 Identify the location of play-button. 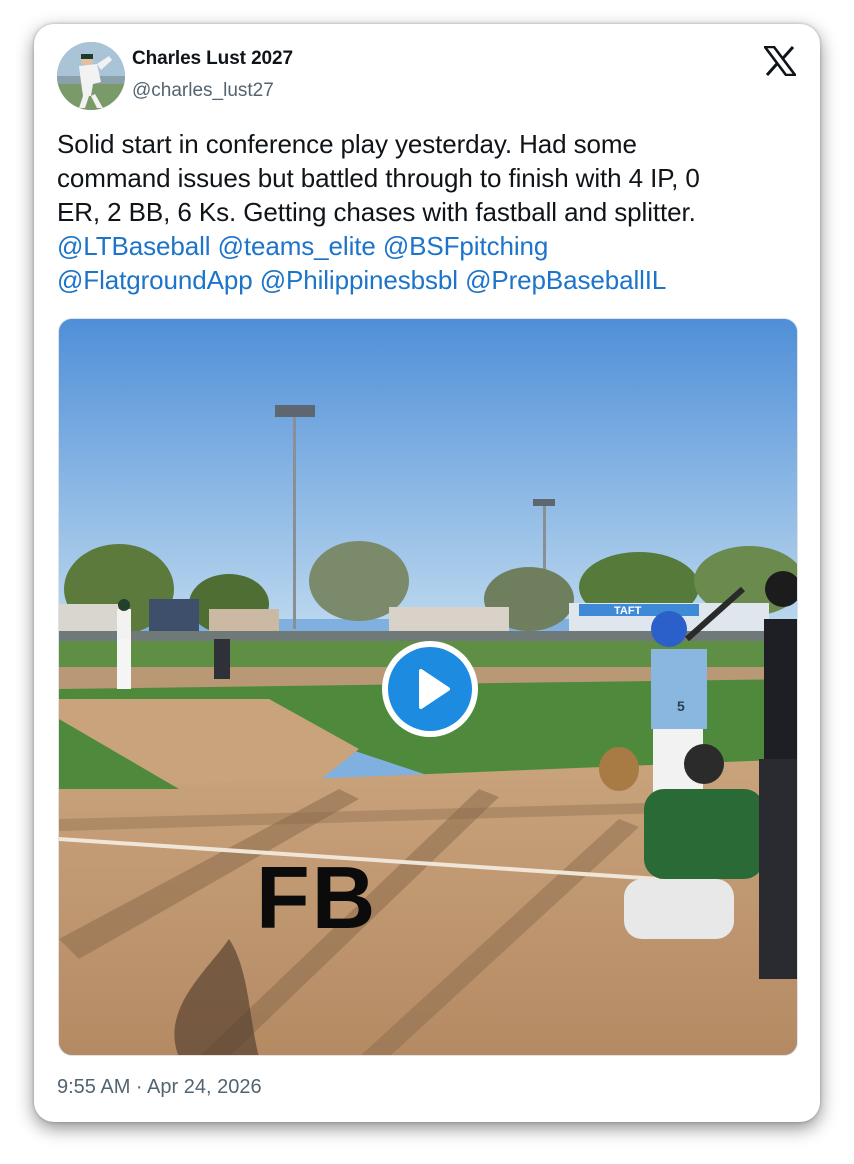
(430, 689).